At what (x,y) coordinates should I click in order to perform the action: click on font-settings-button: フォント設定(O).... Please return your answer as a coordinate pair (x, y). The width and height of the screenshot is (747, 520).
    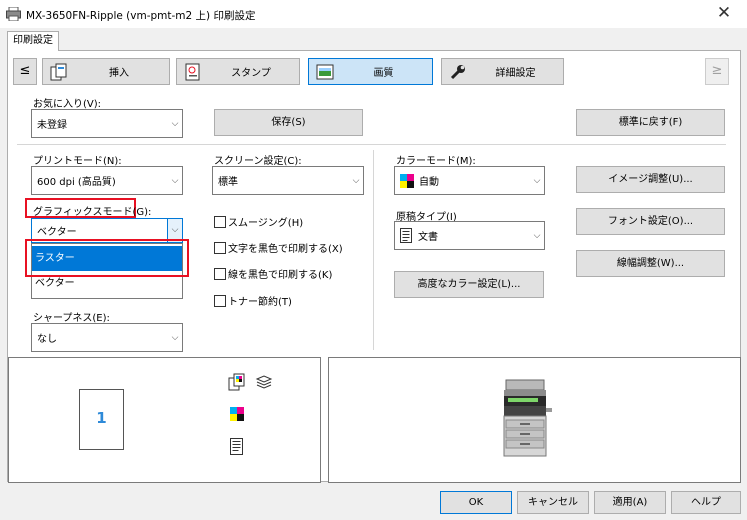
    Looking at the image, I should click on (650, 221).